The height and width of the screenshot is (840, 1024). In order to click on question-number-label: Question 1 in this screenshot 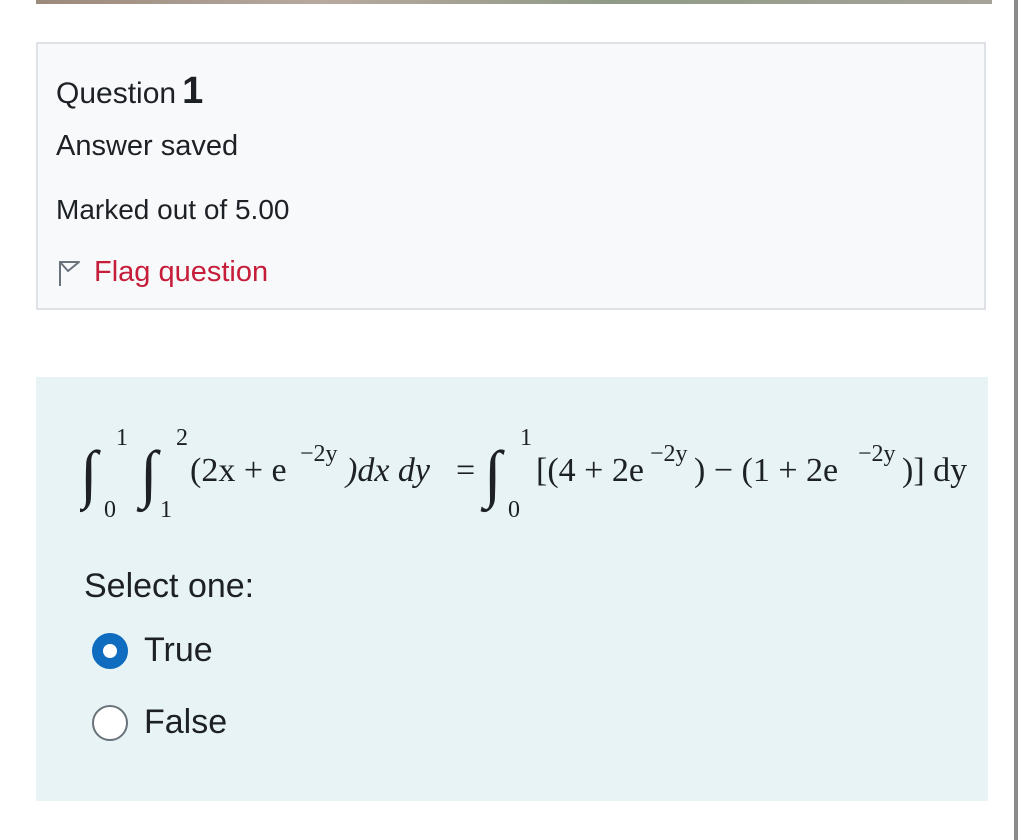, I will do `click(129, 91)`.